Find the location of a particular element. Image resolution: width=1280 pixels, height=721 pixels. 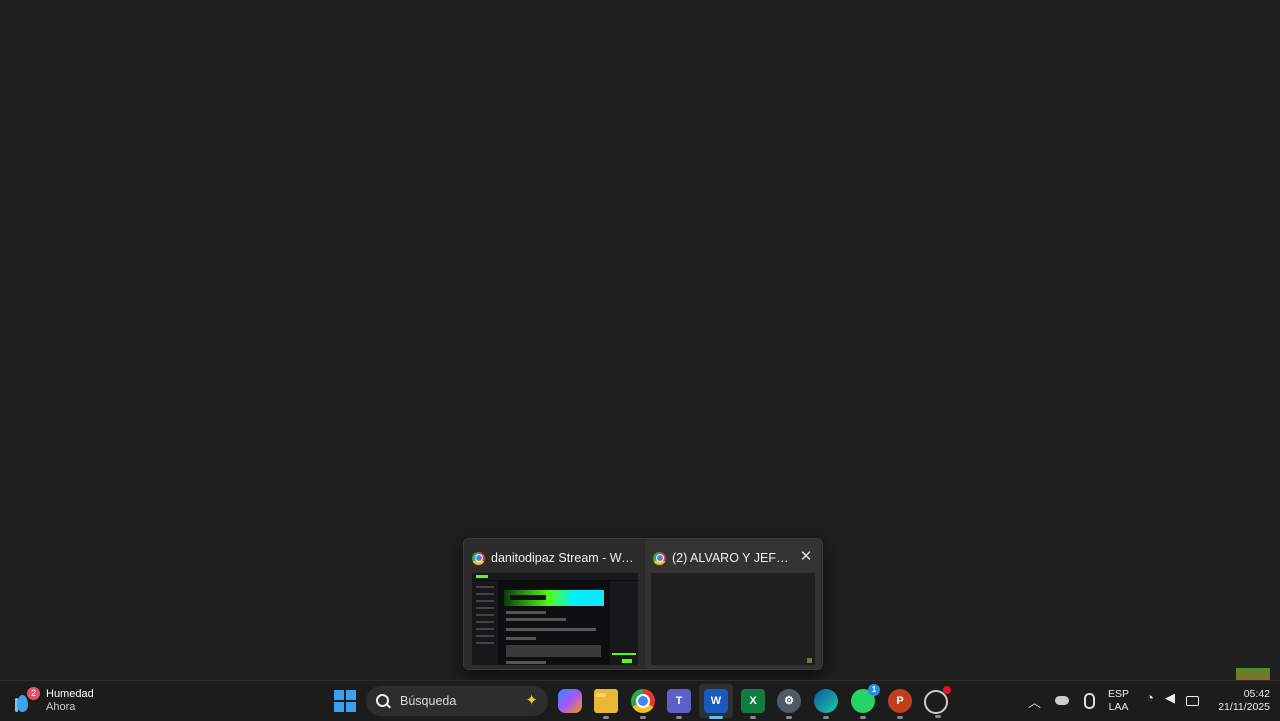

chevron-up-icon: ︿ is located at coordinates (1034, 701).